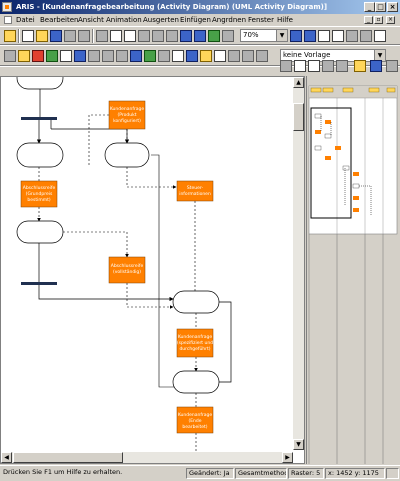 The width and height of the screenshot is (400, 481). Describe the element at coordinates (298, 263) in the screenshot. I see `vertical-scrollbar: ▲ ▼` at that location.